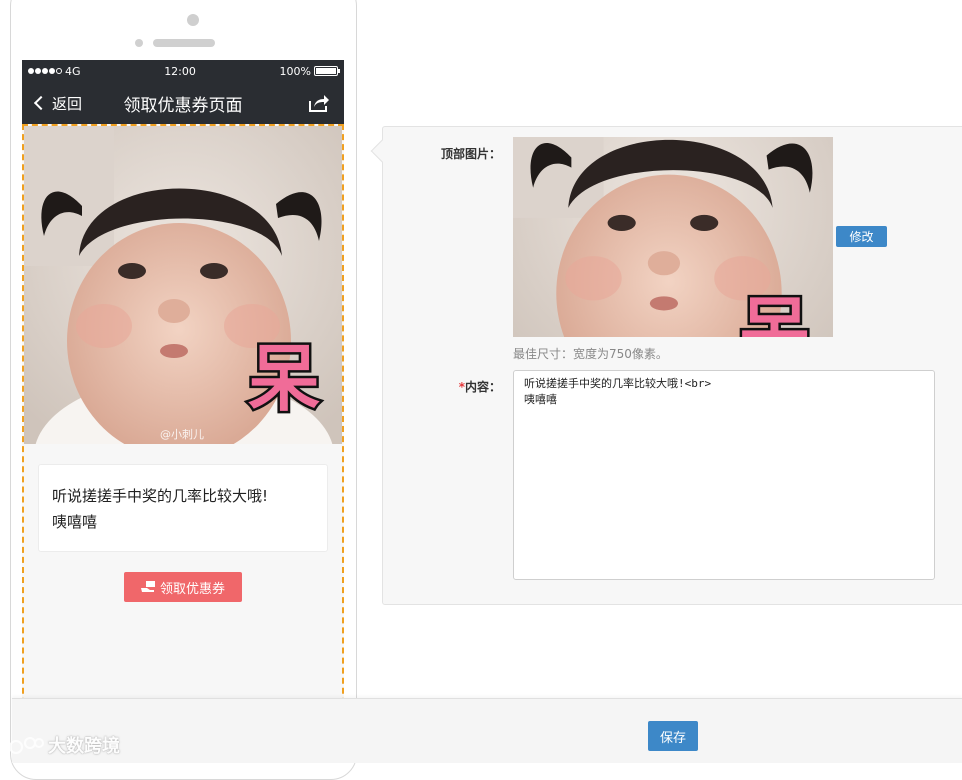  Describe the element at coordinates (147, 586) in the screenshot. I see `hand-coupon-icon` at that location.